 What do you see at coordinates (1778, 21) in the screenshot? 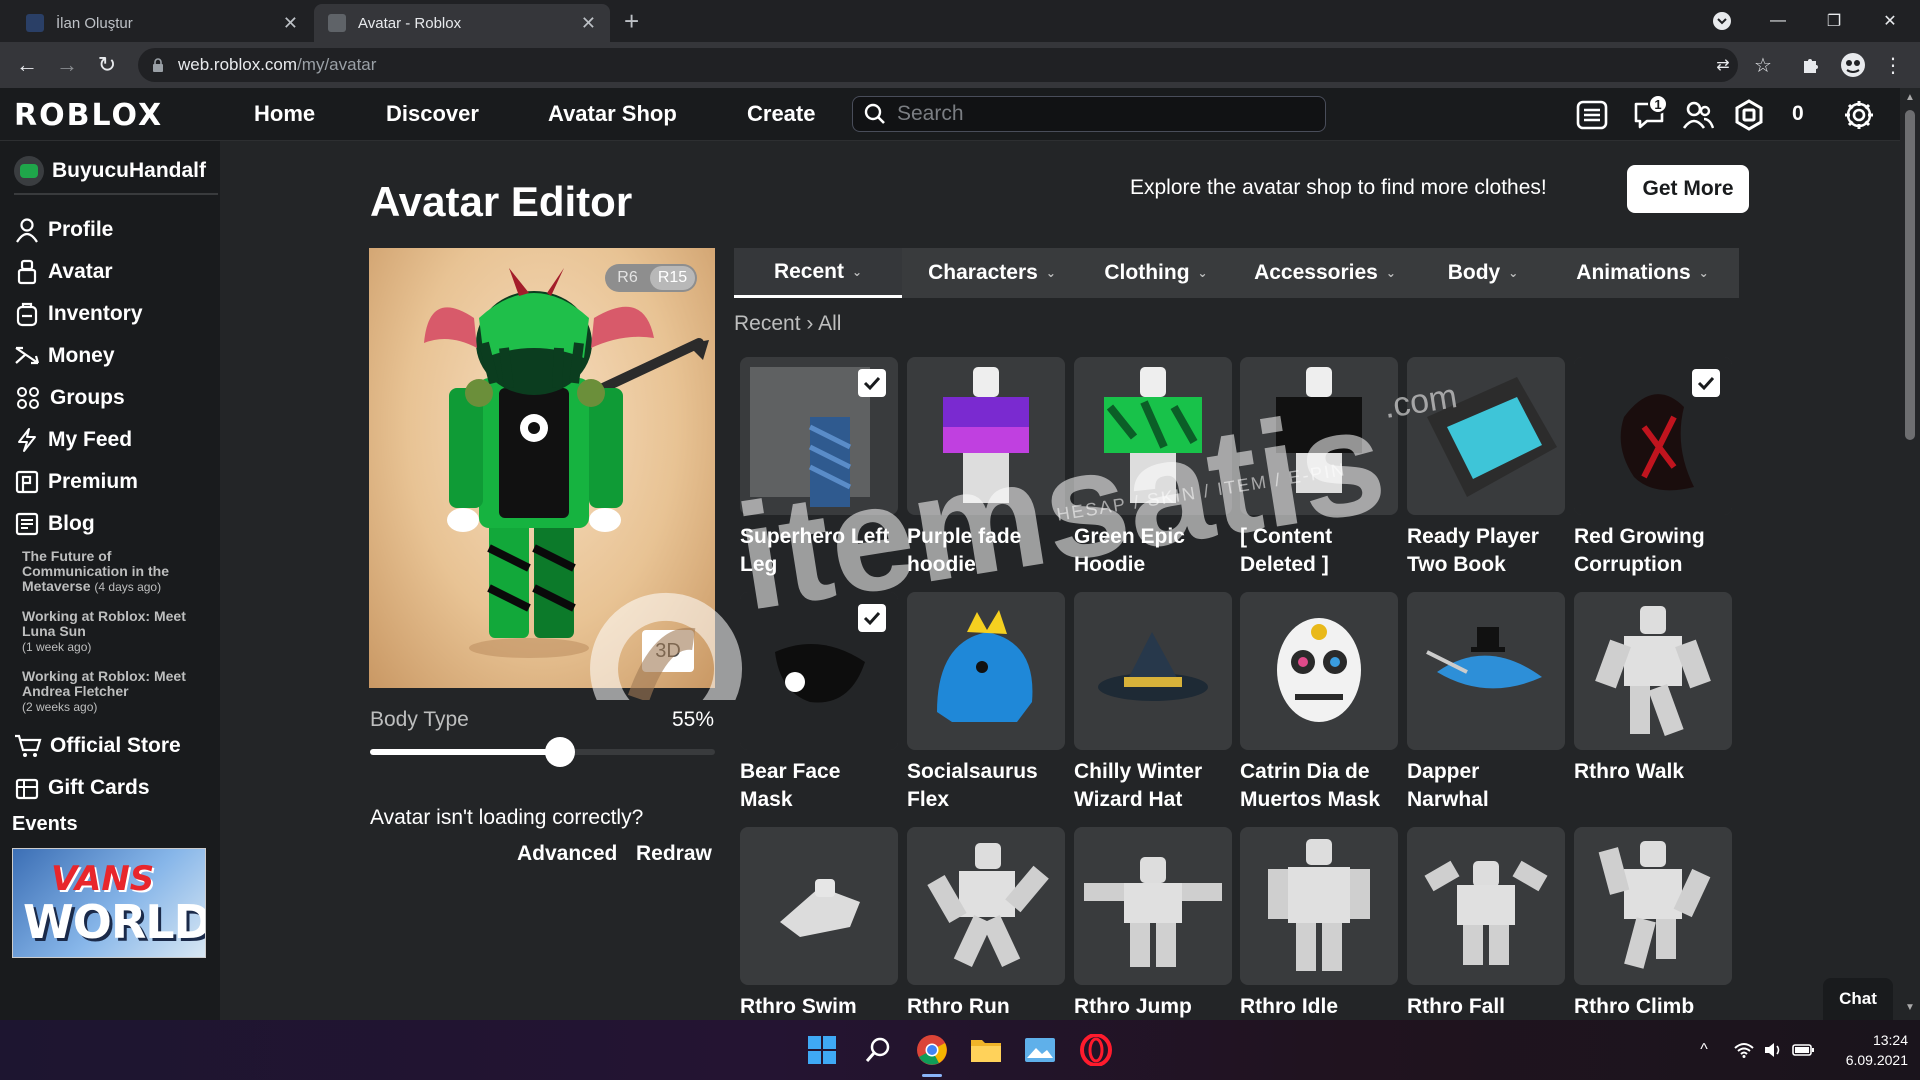
I see `minimize-icon: —` at bounding box center [1778, 21].